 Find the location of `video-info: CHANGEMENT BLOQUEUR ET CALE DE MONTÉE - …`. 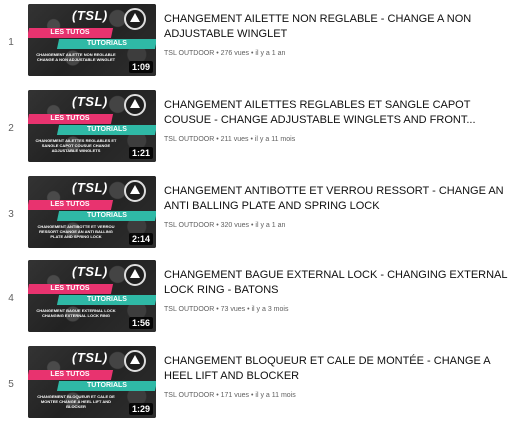

video-info: CHANGEMENT BLOQUEUR ET CALE DE MONTÉE - … is located at coordinates (342, 377).